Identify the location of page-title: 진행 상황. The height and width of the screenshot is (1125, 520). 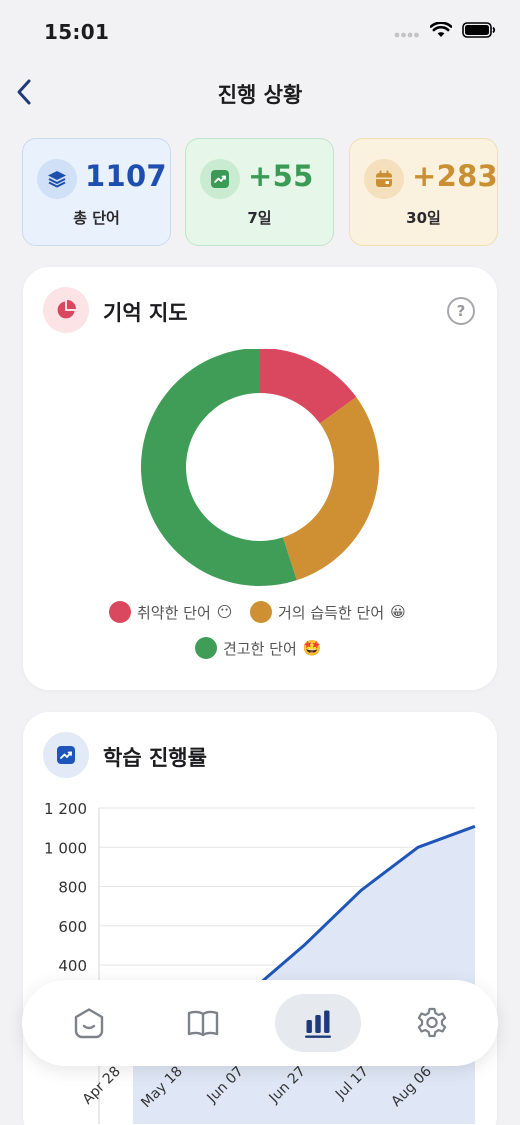
(260, 95).